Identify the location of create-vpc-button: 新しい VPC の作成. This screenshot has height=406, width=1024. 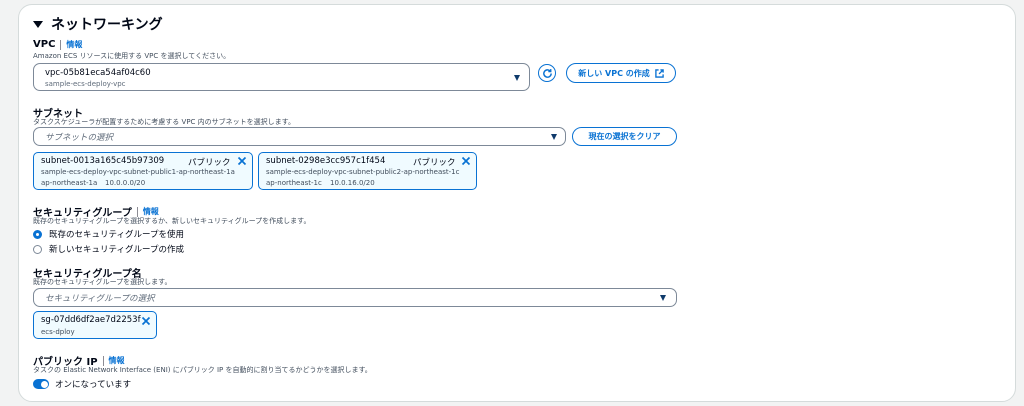
(621, 73).